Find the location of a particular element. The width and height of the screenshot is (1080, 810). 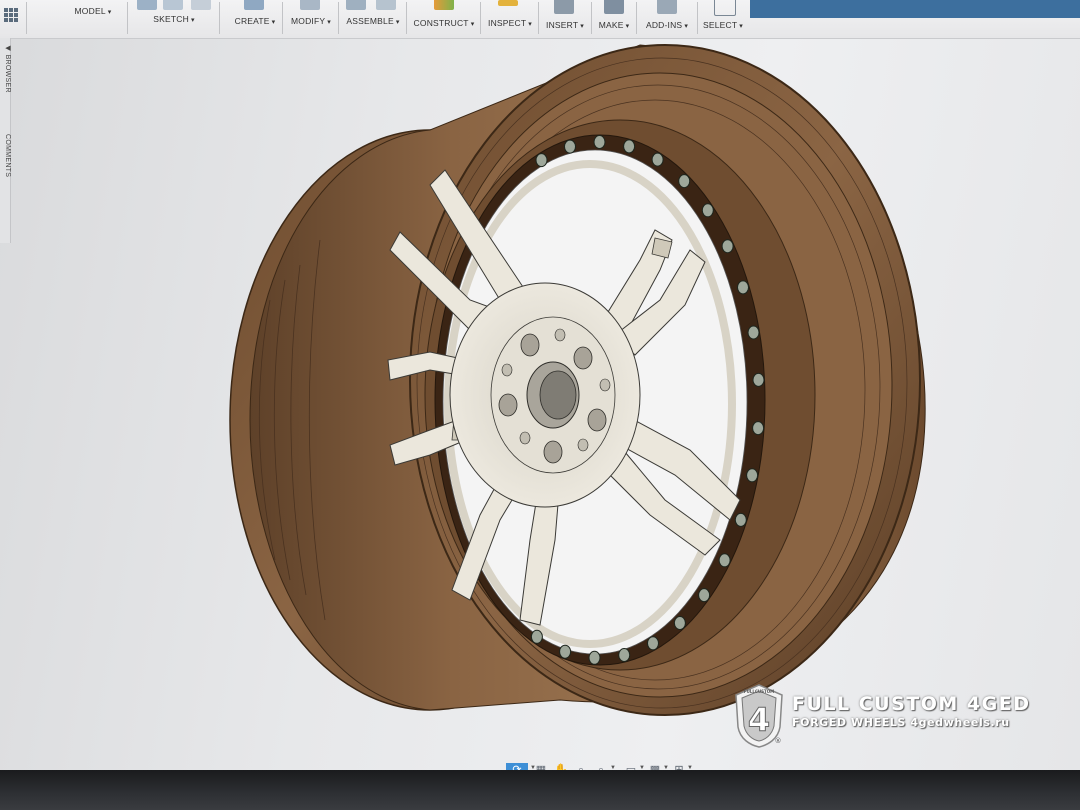

navigation-bar: ⟳ ▼ ▦ ✋ ⌕ ⌕ ▼ ▭ ▼ ▩ ▼ ⊞ ▼ is located at coordinates (601, 765).